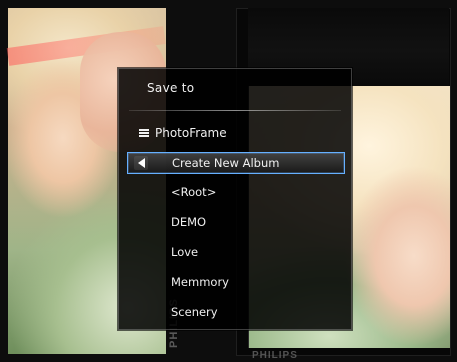 The width and height of the screenshot is (457, 362). Describe the element at coordinates (235, 312) in the screenshot. I see `menu-item-scenery: Scenery` at that location.